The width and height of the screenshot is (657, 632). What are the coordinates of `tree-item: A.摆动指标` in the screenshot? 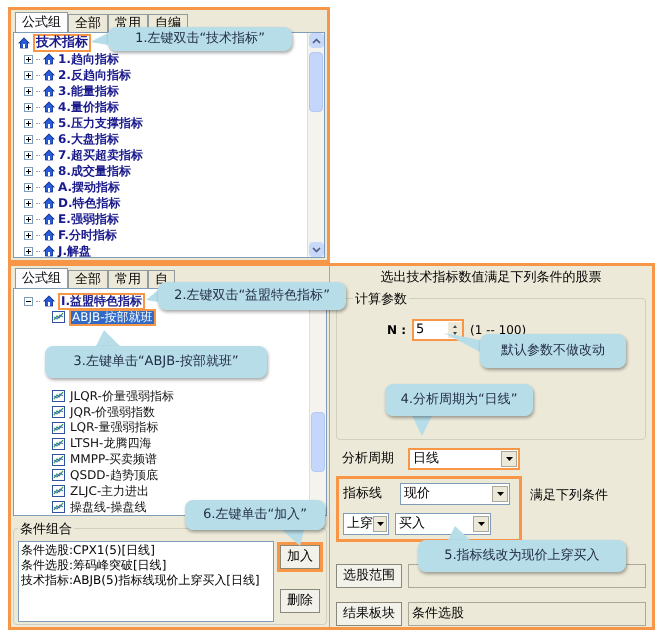 It's located at (89, 187).